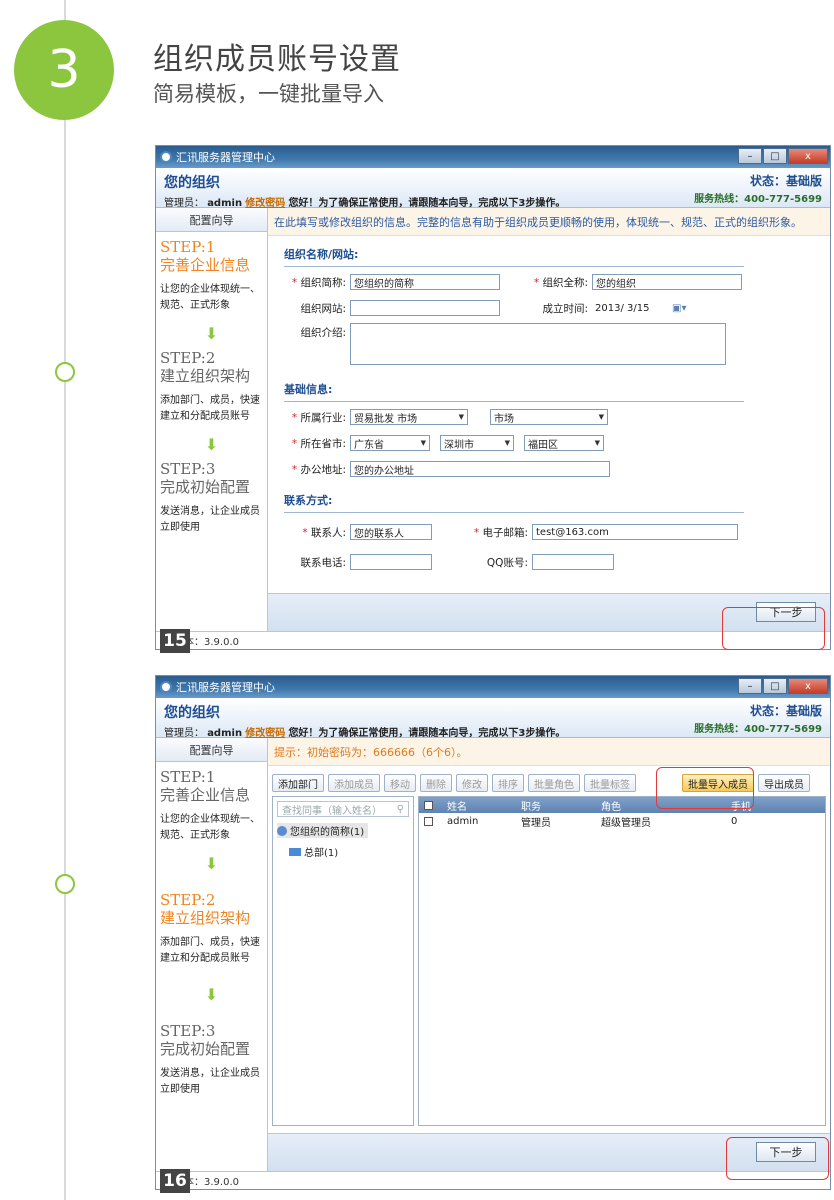 This screenshot has width=834, height=1200. Describe the element at coordinates (507, 562) in the screenshot. I see `qq-label: QQ账号:` at that location.